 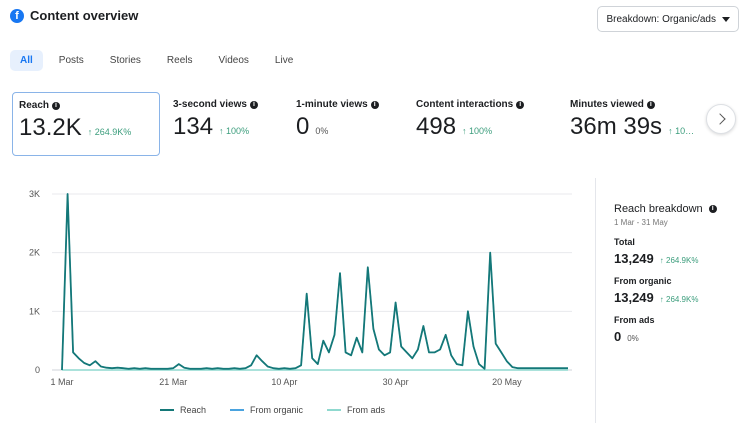 I want to click on breakdown-item-from-organic: From organic 13,249 ↑ 264.9K%, so click(x=679, y=290).